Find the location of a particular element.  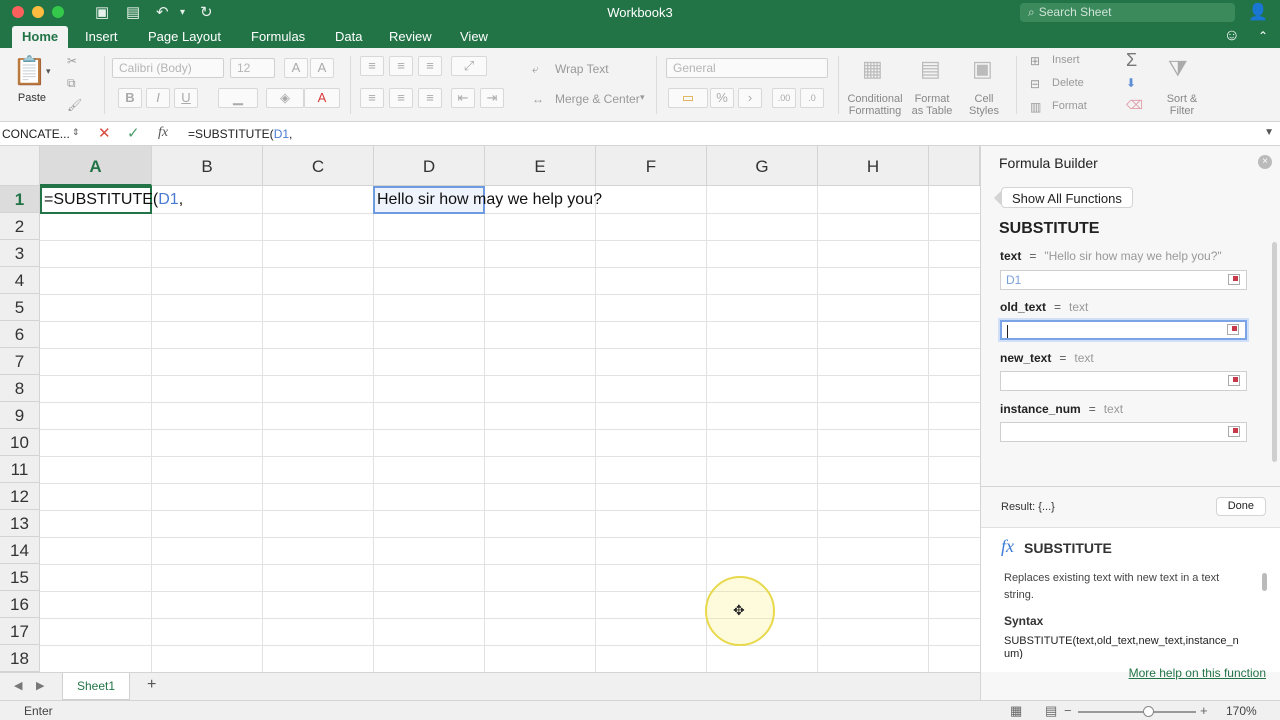

paste-dropdown-icon: ▾ is located at coordinates (48, 71).